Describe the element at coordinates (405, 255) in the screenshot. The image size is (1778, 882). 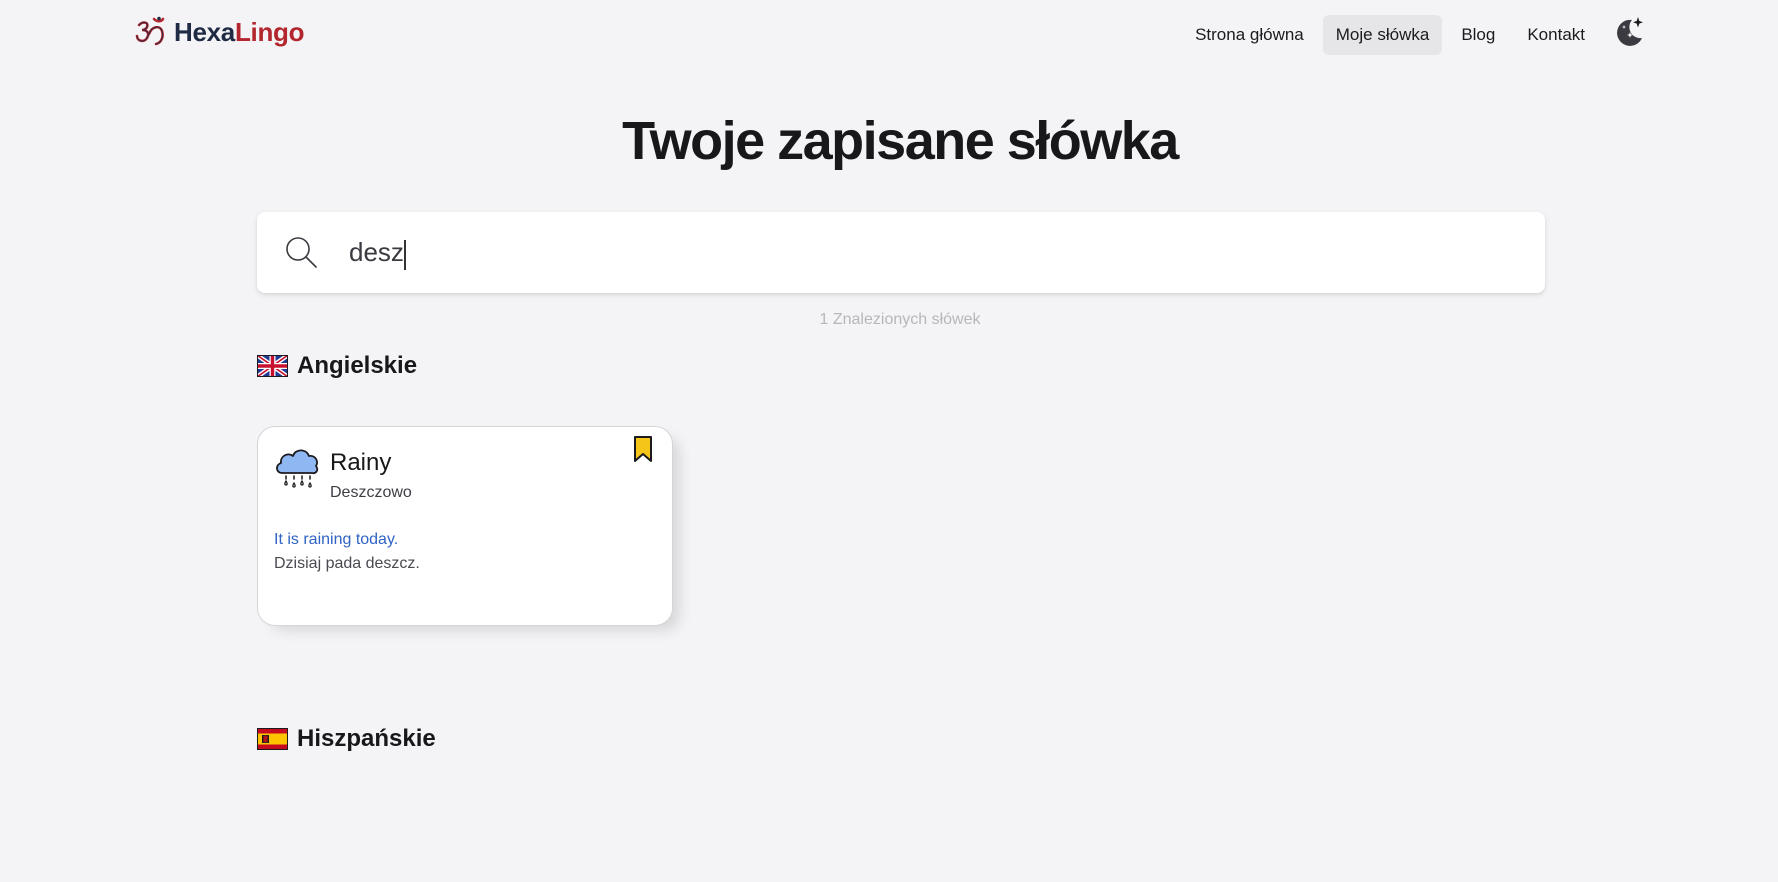
I see `text-caret` at that location.